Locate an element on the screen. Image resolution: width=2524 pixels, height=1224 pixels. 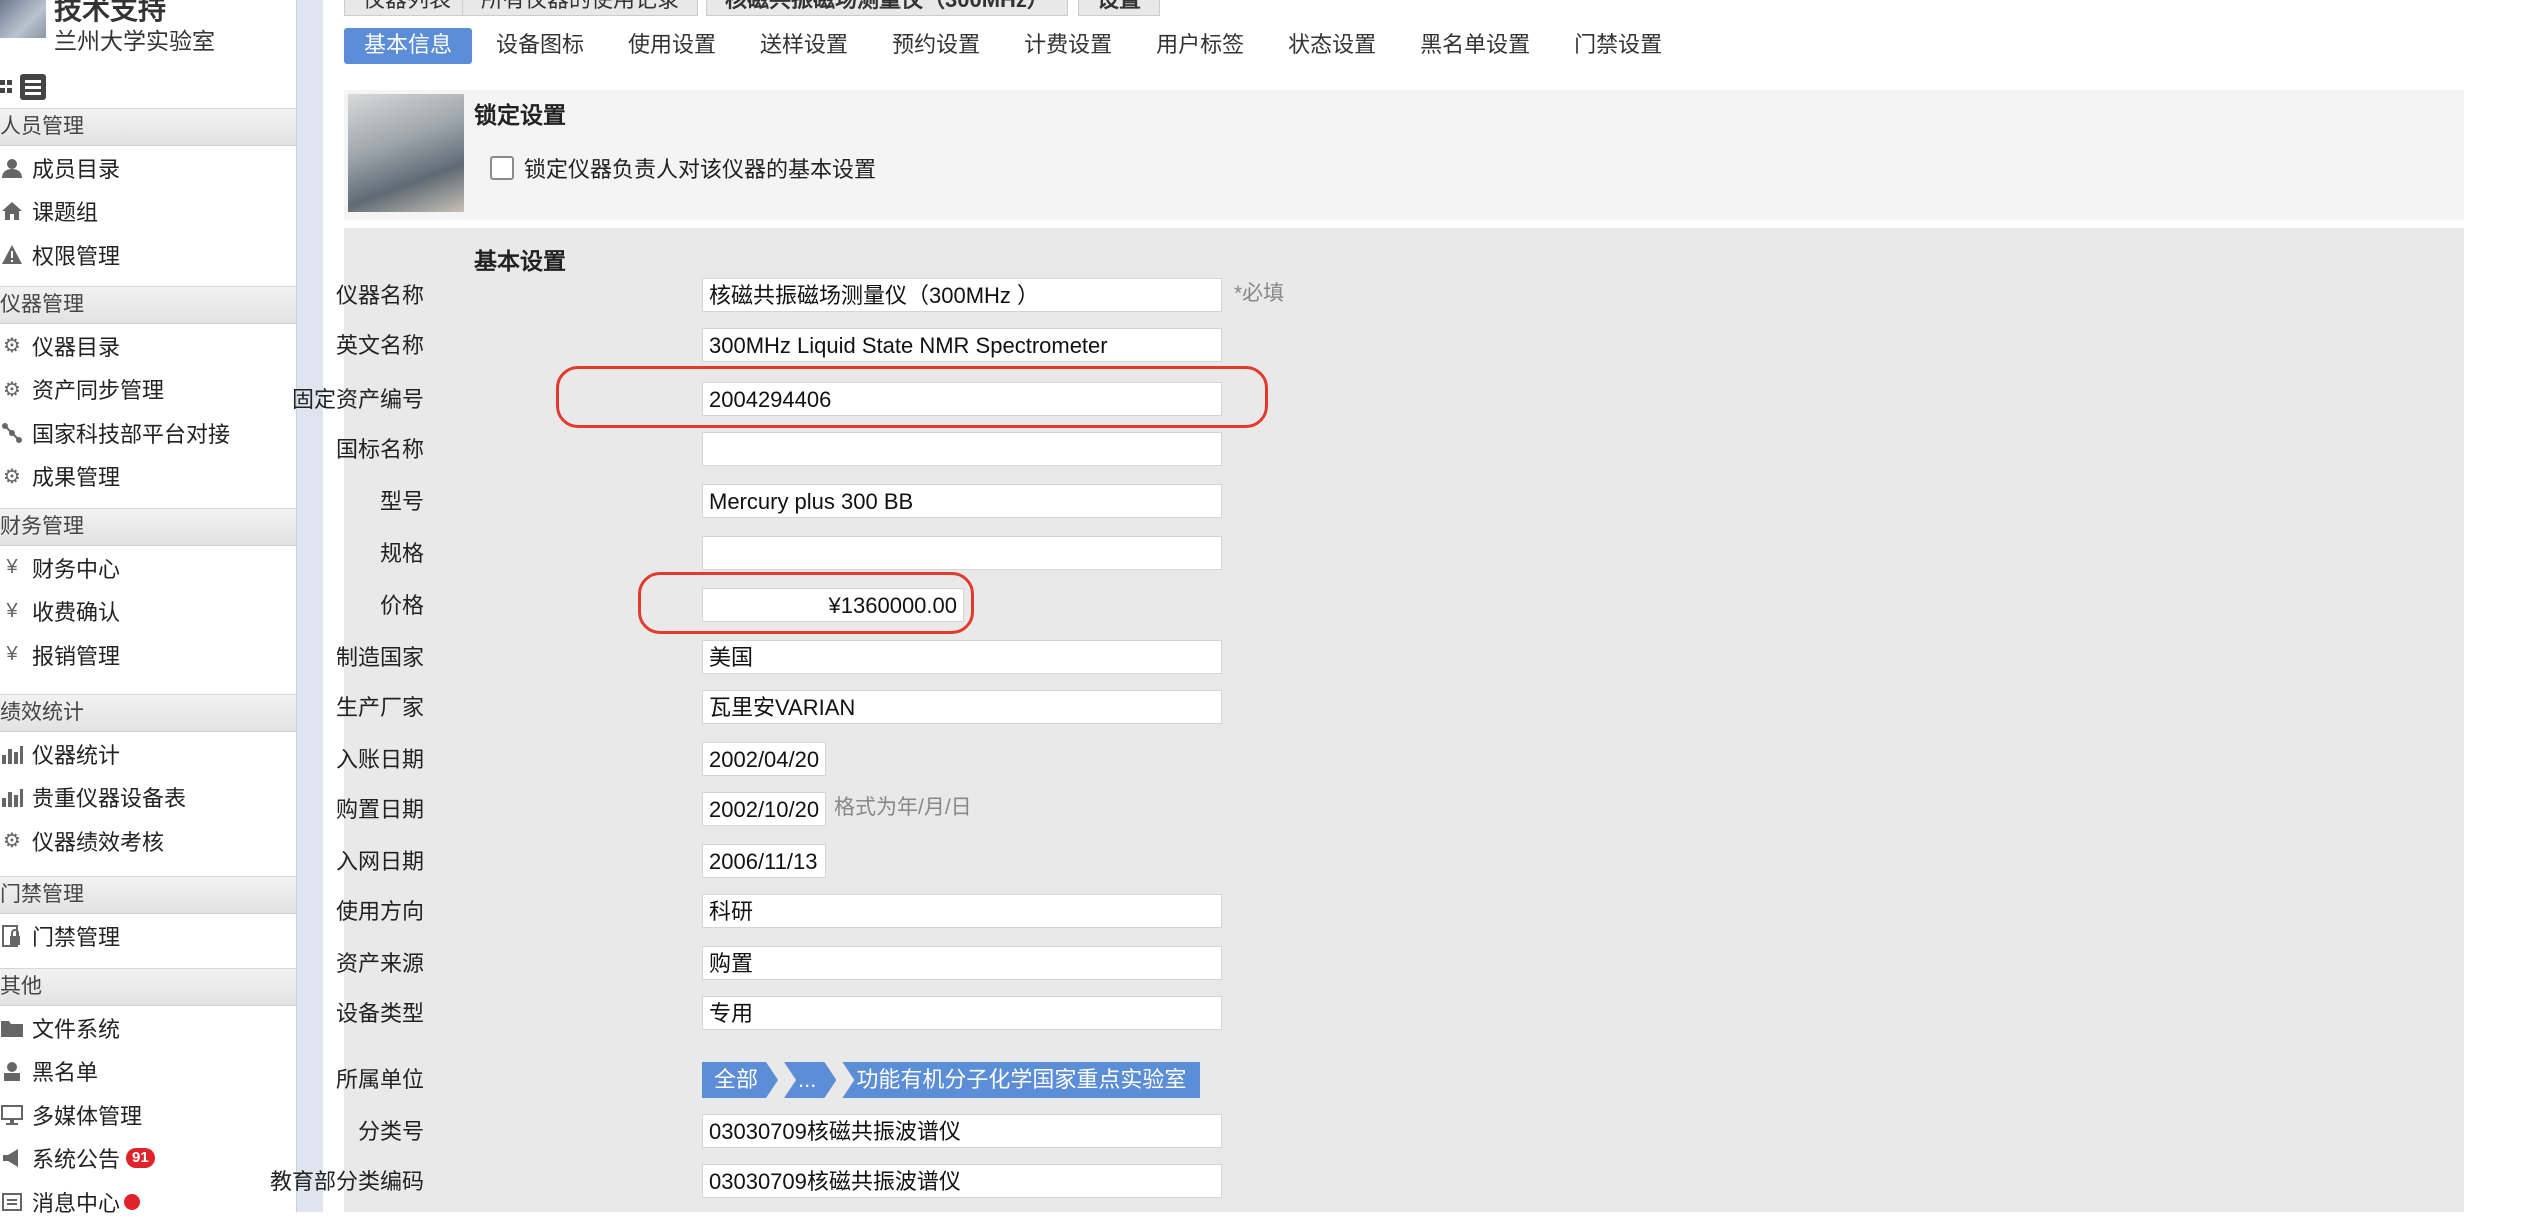
sidebar-item-access-control: 门禁管理 is located at coordinates (148, 936).